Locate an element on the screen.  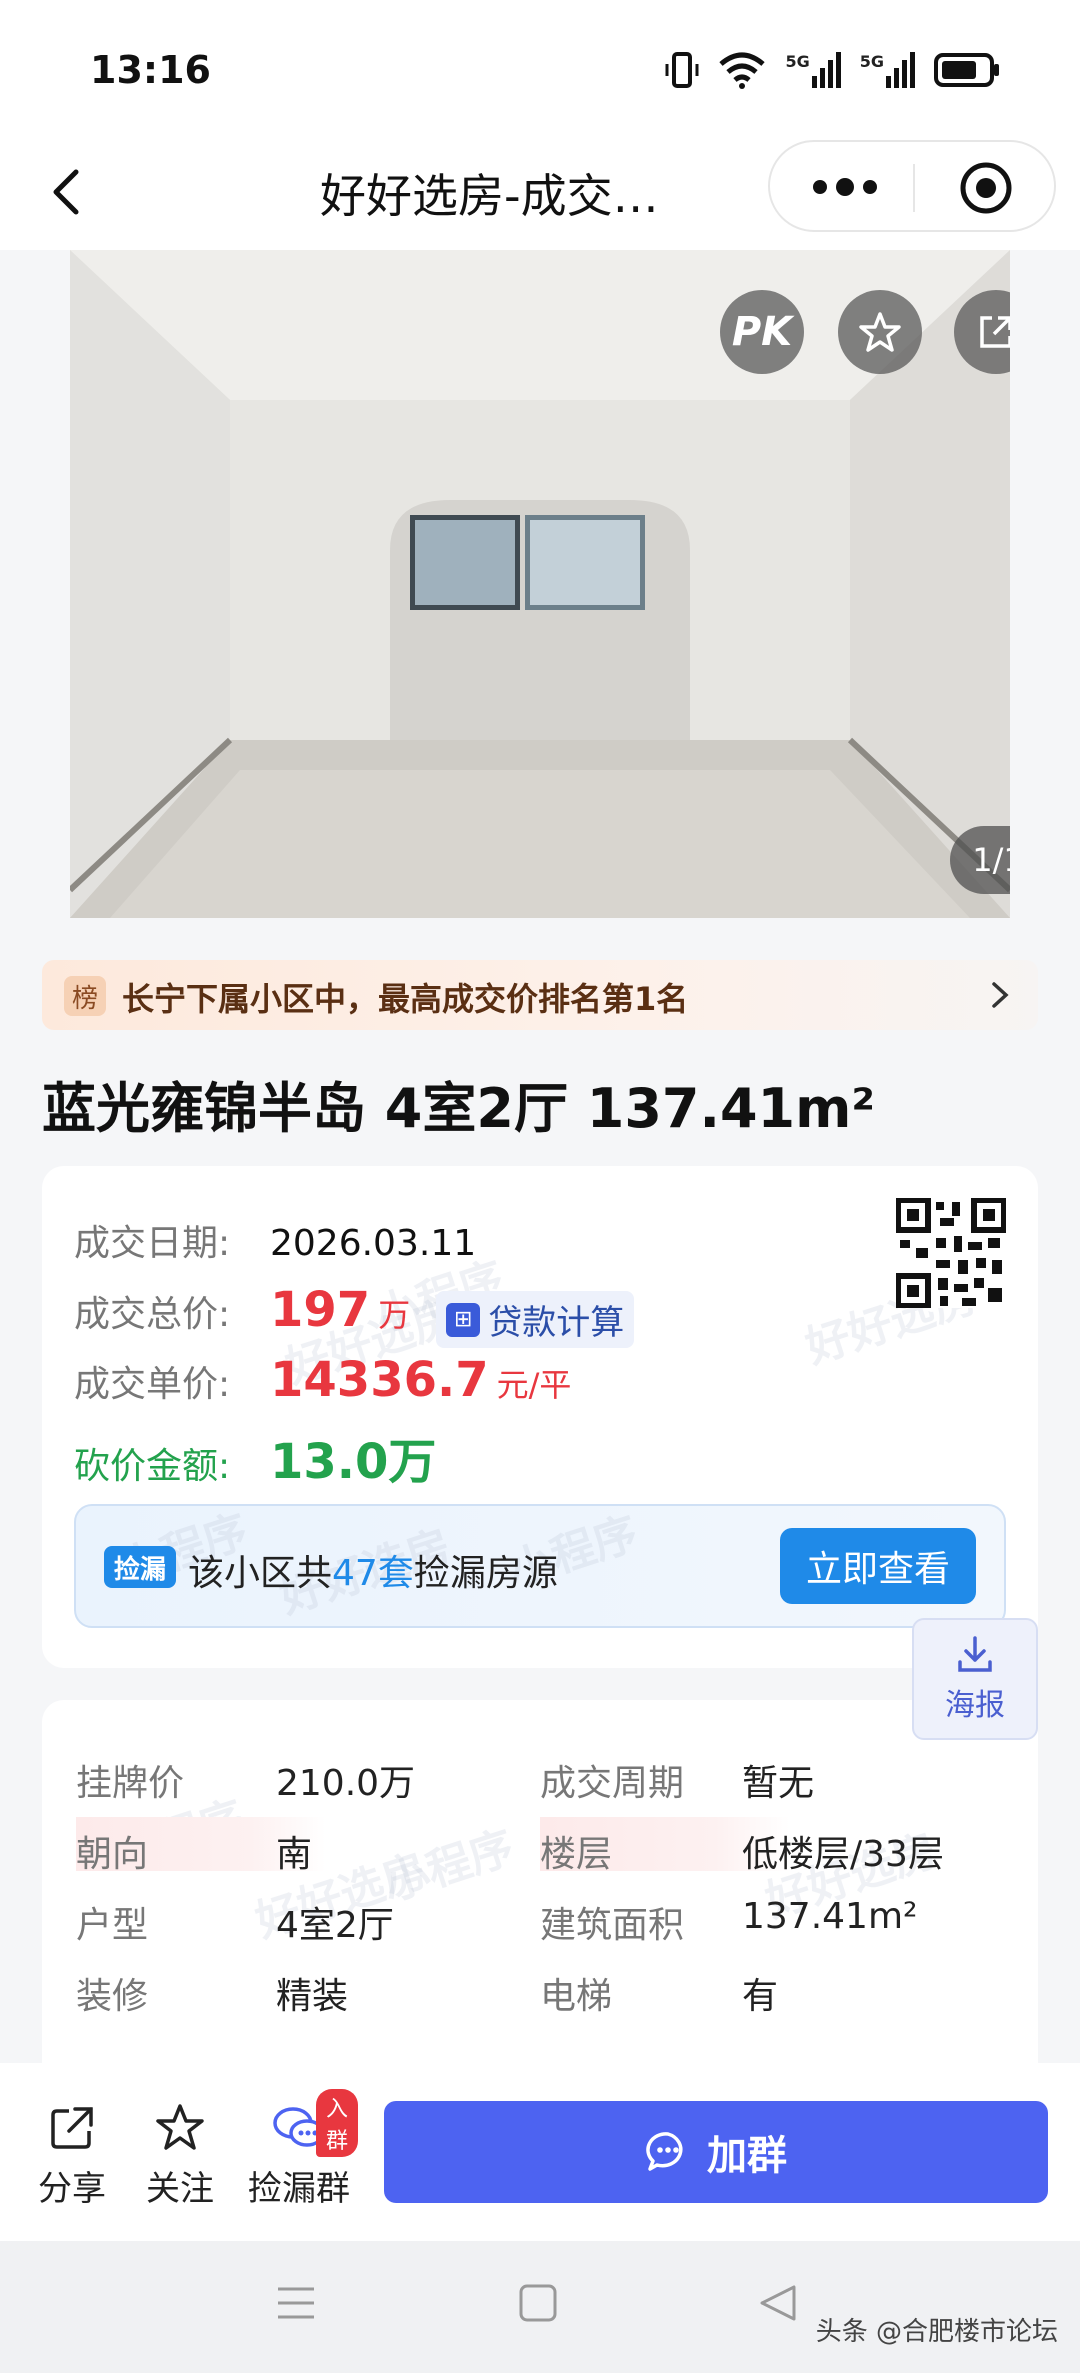
leak-listing-box: 小程序 好好选房 小程序 捡漏 该小区共 47套 捡漏房源 立即查看 is located at coordinates (540, 1566).